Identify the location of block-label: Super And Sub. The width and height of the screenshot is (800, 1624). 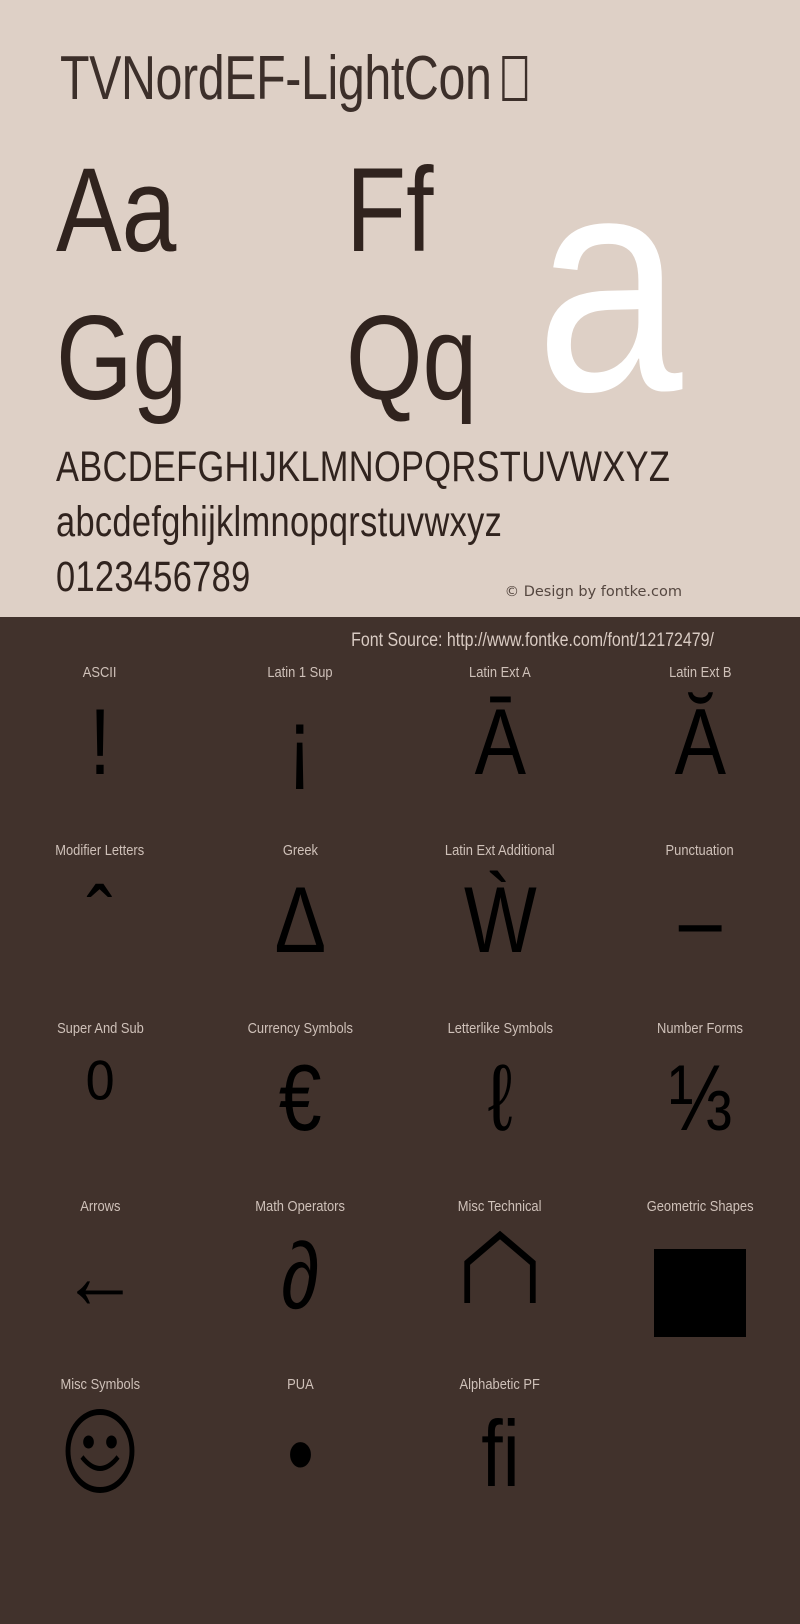
(100, 1028).